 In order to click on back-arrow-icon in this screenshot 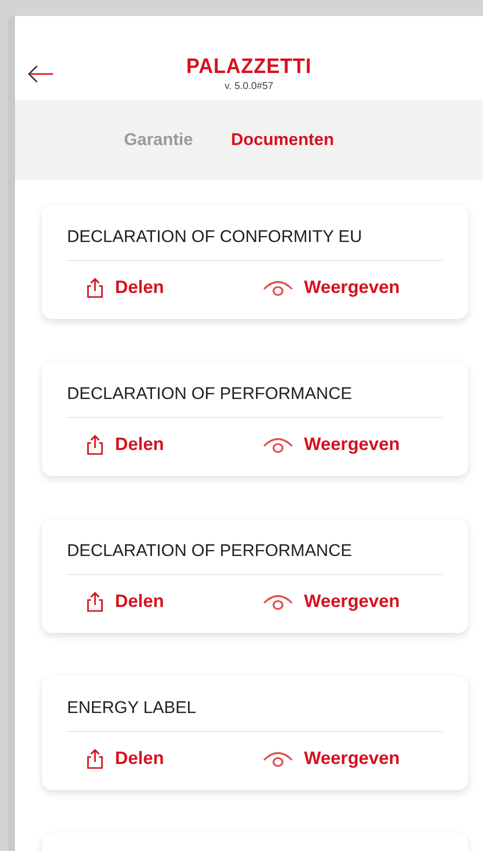, I will do `click(41, 73)`.